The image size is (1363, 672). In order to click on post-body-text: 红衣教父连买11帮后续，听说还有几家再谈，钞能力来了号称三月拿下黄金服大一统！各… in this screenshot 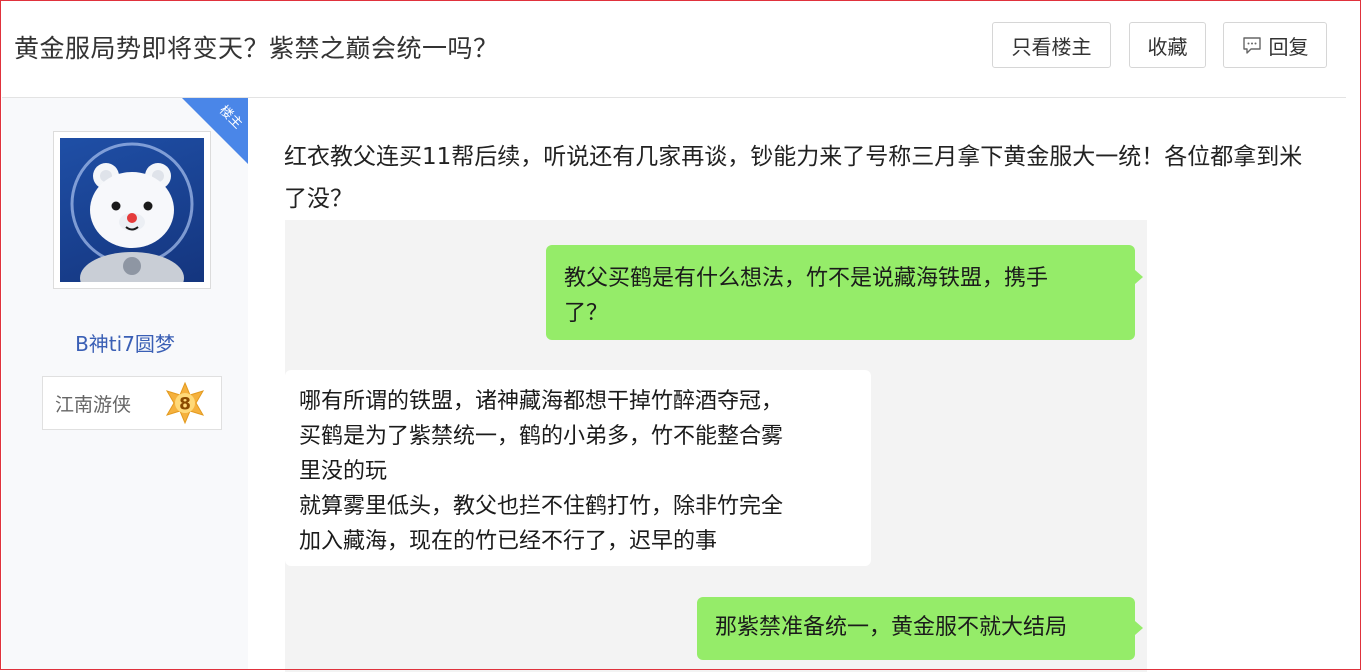, I will do `click(793, 178)`.